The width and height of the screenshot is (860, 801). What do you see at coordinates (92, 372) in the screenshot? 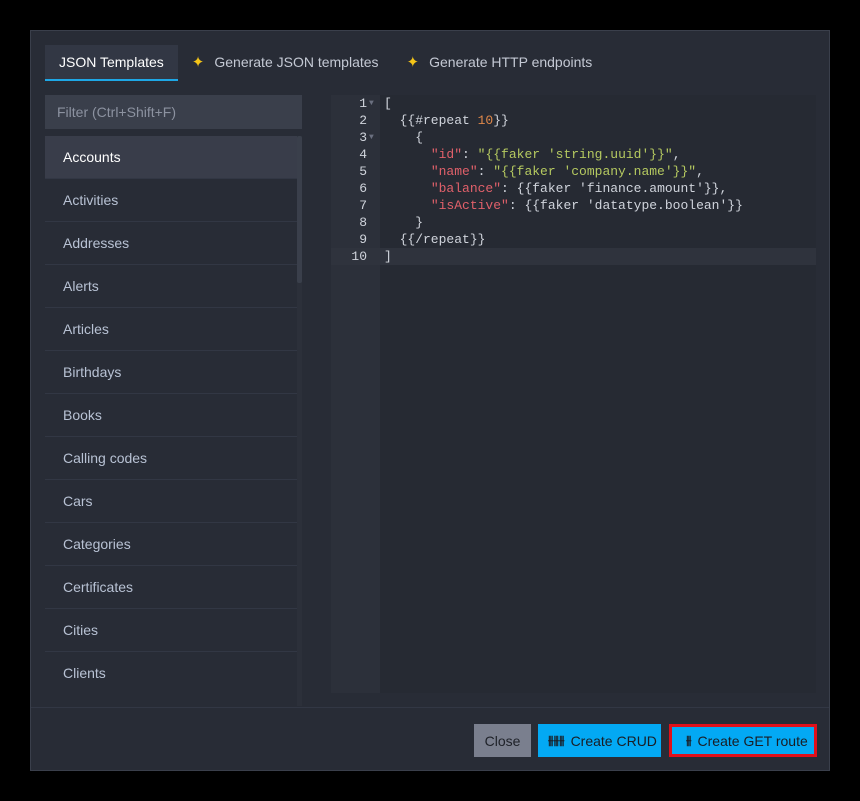
I see `template-label: Birthdays` at bounding box center [92, 372].